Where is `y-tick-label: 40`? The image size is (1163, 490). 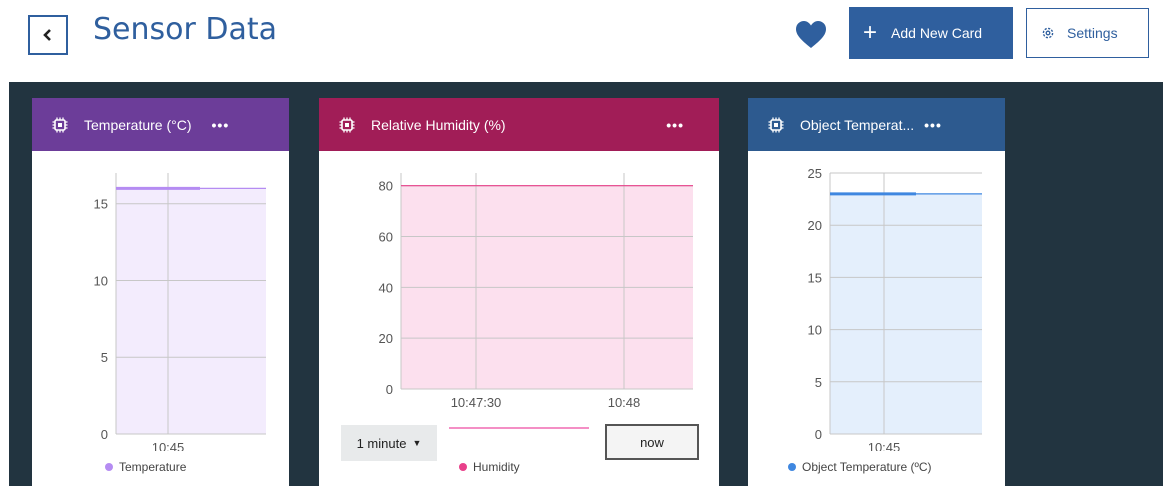 y-tick-label: 40 is located at coordinates (386, 287).